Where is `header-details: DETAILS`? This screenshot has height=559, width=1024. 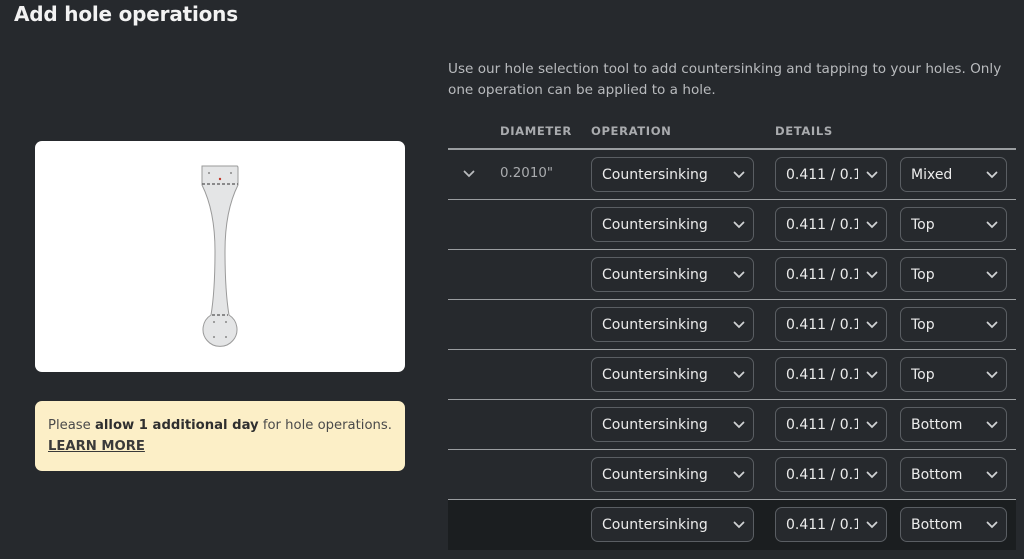
header-details: DETAILS is located at coordinates (804, 131).